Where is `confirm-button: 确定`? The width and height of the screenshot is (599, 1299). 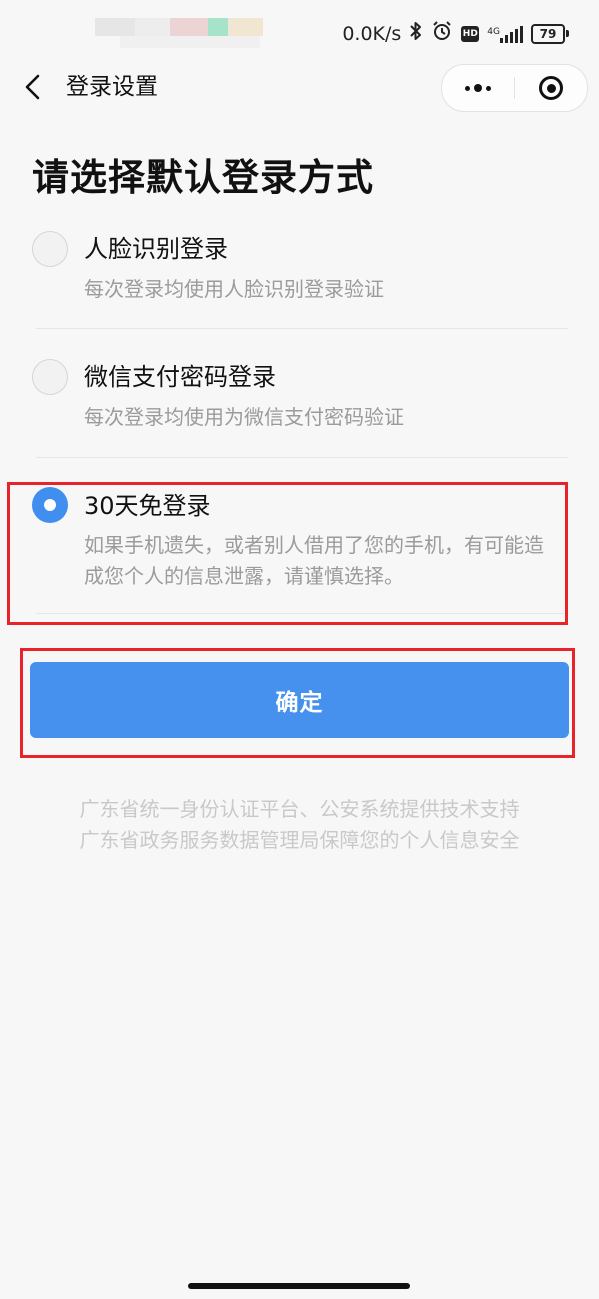
confirm-button: 确定 is located at coordinates (299, 700).